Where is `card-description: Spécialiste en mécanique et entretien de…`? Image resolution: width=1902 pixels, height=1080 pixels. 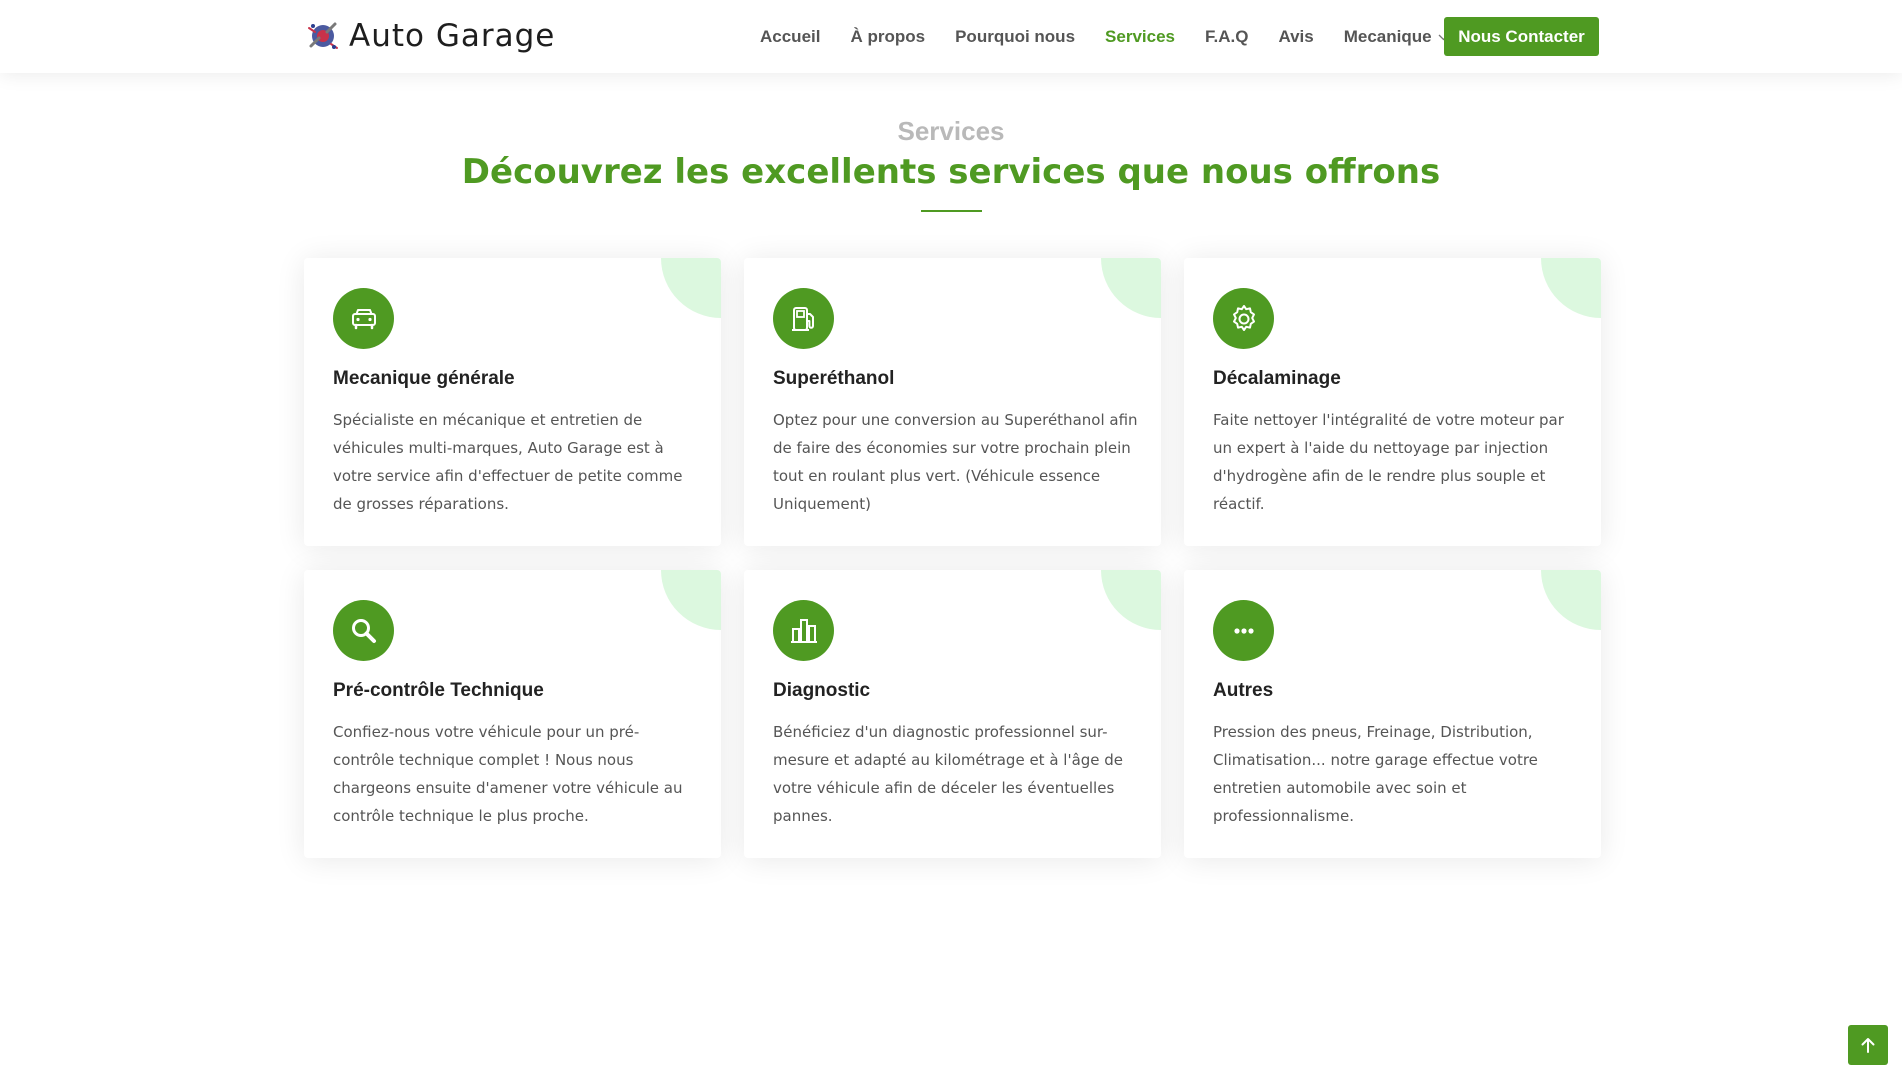
card-description: Spécialiste en mécanique et entretien de… is located at coordinates (508, 462).